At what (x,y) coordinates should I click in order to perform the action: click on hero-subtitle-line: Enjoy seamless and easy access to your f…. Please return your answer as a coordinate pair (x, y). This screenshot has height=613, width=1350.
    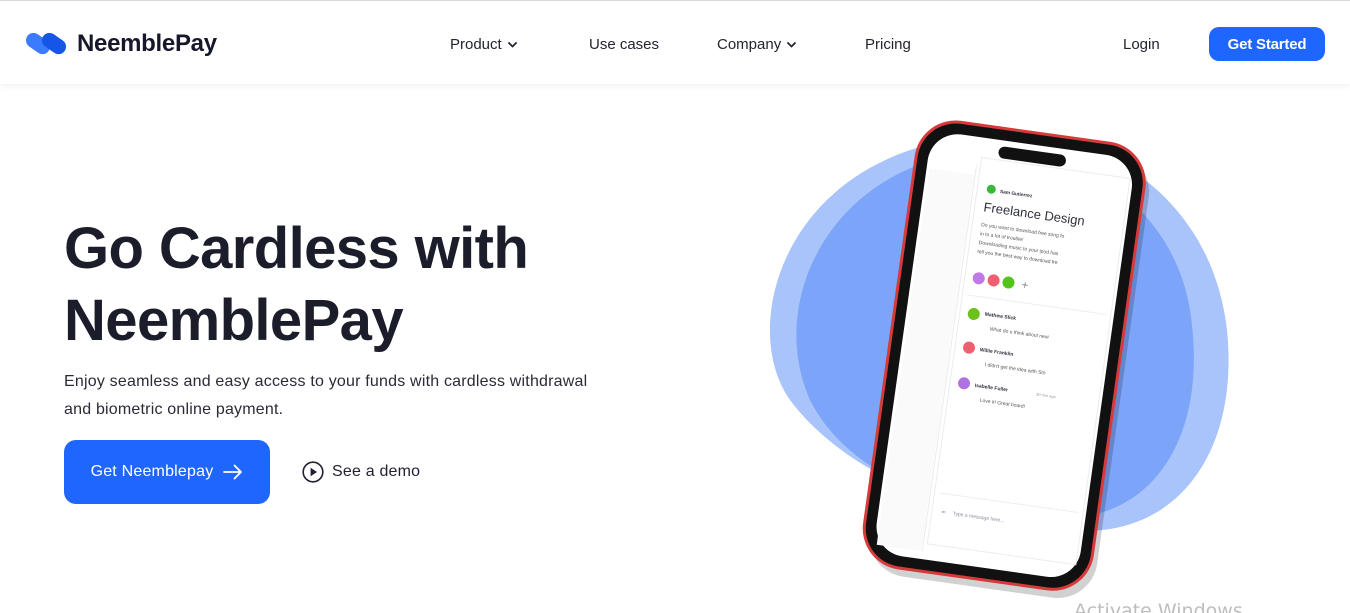
    Looking at the image, I should click on (326, 381).